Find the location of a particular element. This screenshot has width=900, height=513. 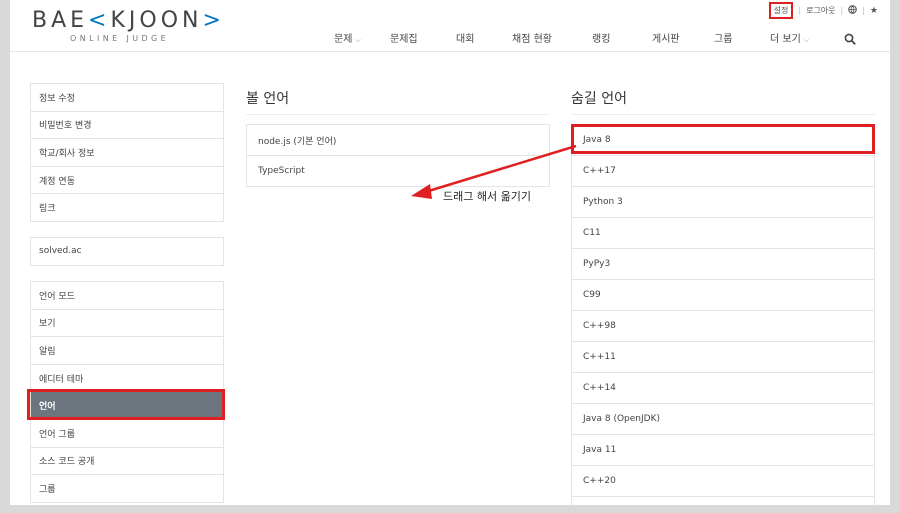

nav-item-label: 채점 현황 is located at coordinates (532, 39).